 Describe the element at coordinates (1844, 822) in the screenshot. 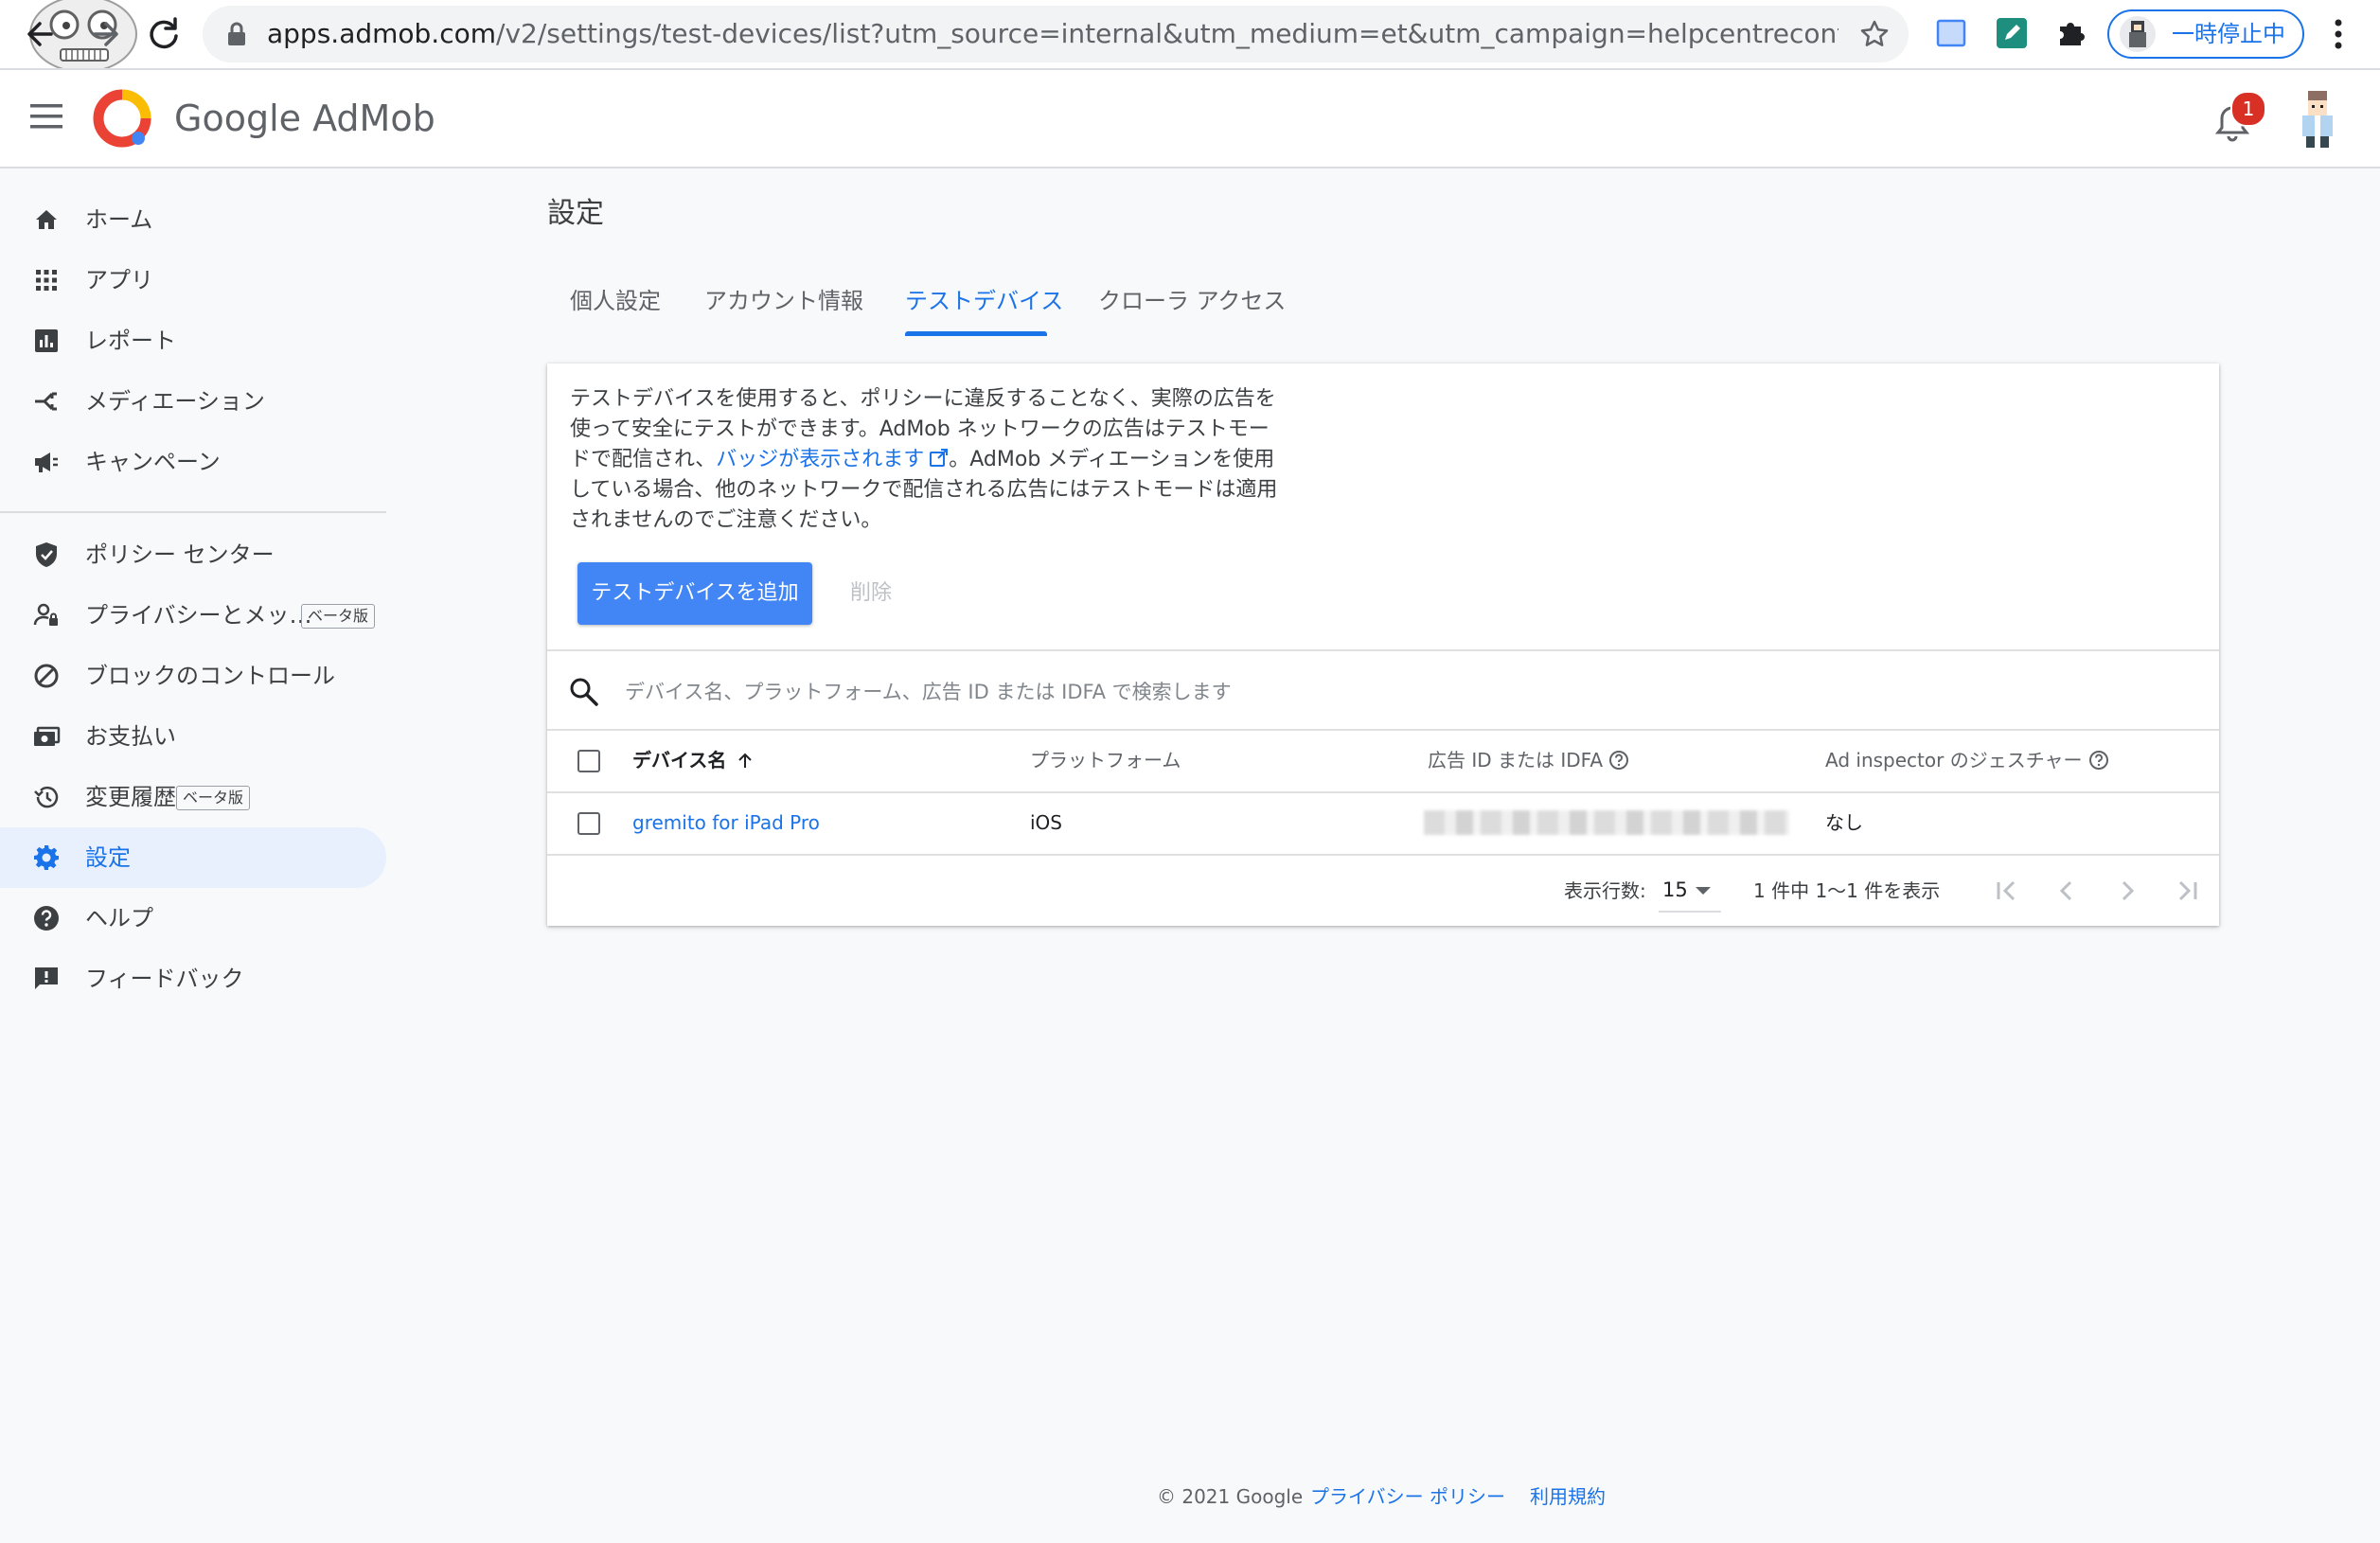

I see `gesture-cell: なし` at that location.